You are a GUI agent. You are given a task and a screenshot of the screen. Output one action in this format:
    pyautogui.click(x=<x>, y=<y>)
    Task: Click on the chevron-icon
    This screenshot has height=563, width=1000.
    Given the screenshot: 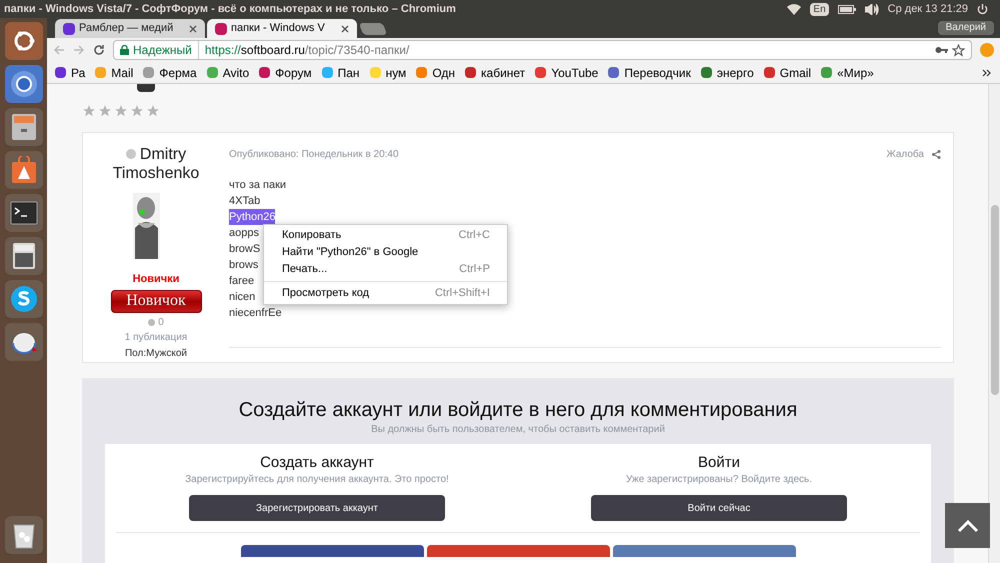 What is the action you would take?
    pyautogui.click(x=987, y=72)
    